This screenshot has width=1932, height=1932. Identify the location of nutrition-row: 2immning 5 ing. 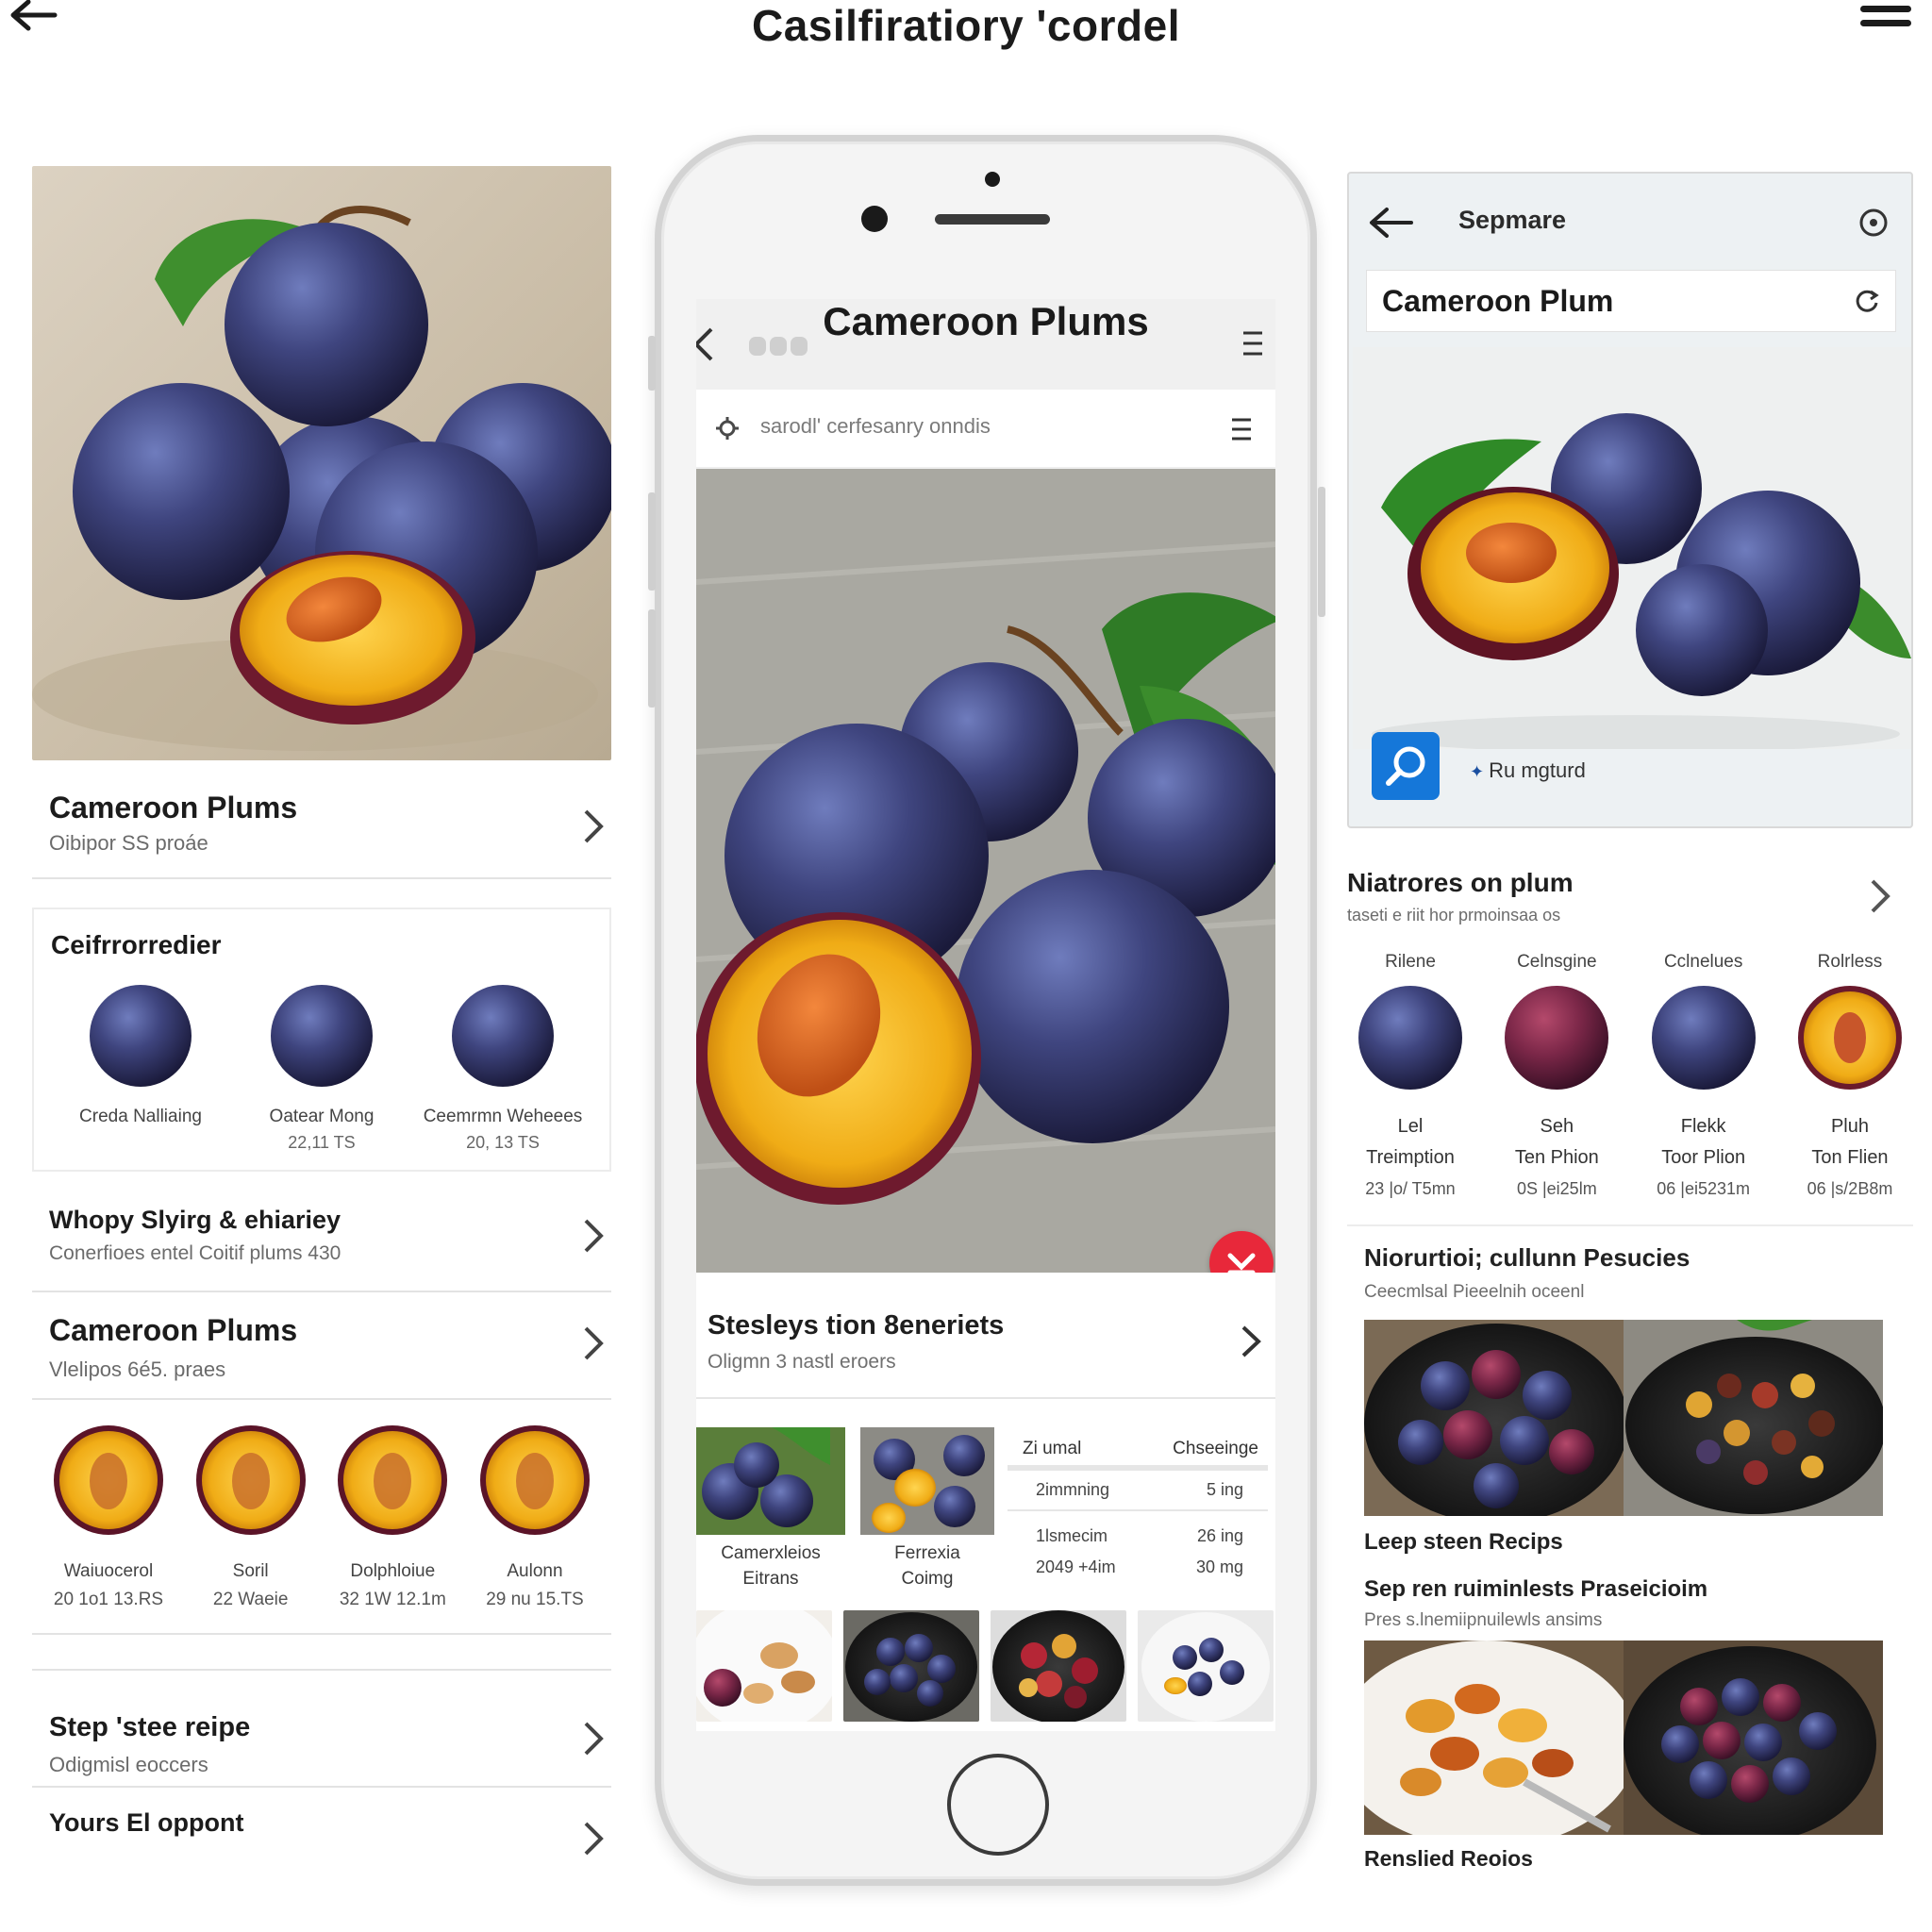
(1138, 1491).